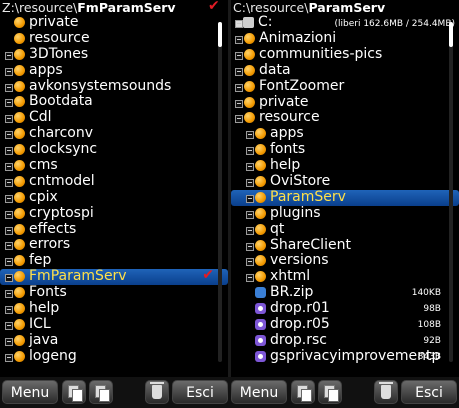 This screenshot has width=459, height=408. What do you see at coordinates (220, 192) in the screenshot?
I see `left-scrollbar` at bounding box center [220, 192].